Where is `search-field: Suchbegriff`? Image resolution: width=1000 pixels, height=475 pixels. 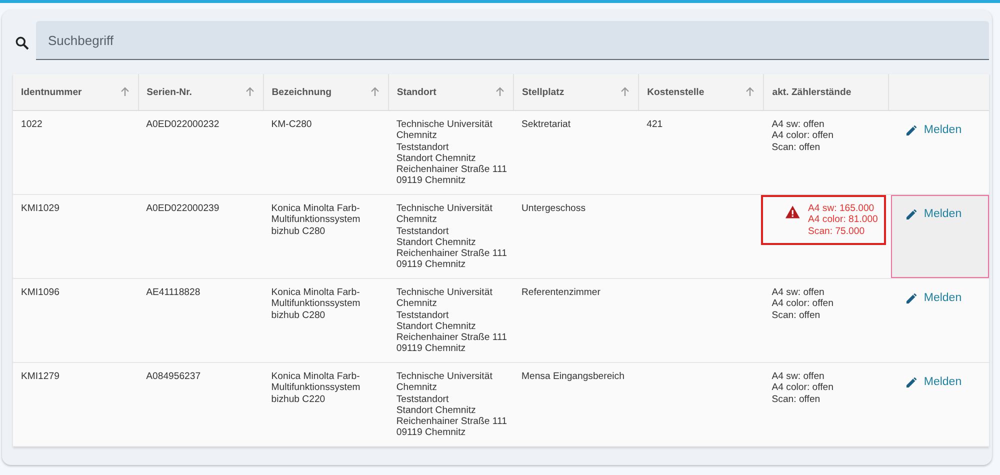
search-field: Suchbegriff is located at coordinates (512, 40).